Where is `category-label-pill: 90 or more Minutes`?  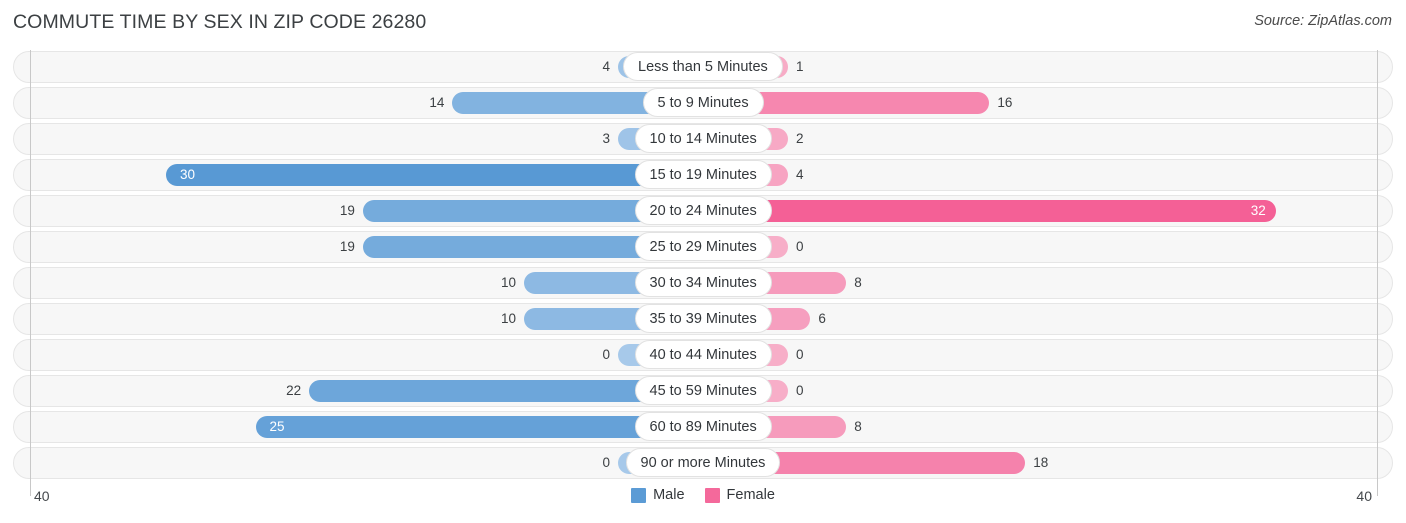
category-label-pill: 90 or more Minutes is located at coordinates (703, 462).